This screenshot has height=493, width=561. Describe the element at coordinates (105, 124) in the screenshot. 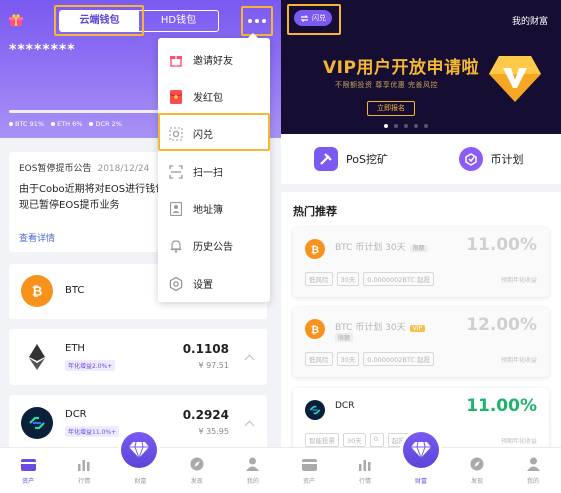

I see `legend-dcr: DCR 2%` at that location.